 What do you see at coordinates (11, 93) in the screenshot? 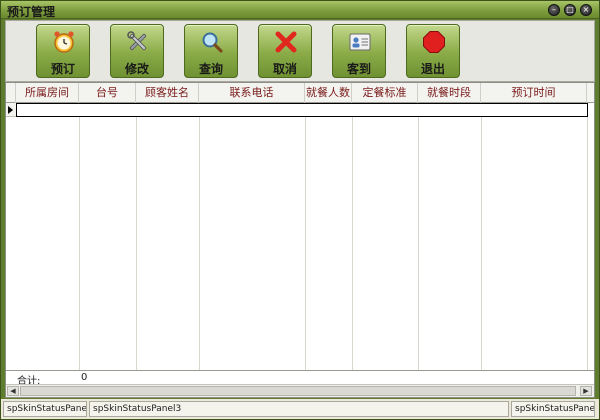
I see `row-indicator-header` at bounding box center [11, 93].